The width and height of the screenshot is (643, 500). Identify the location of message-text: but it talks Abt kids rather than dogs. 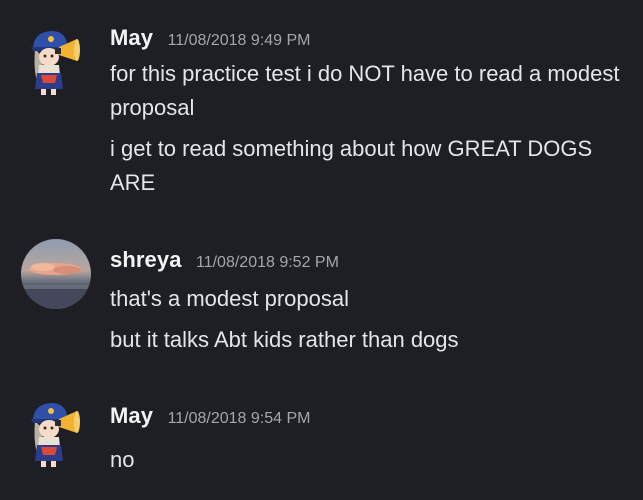
(284, 339).